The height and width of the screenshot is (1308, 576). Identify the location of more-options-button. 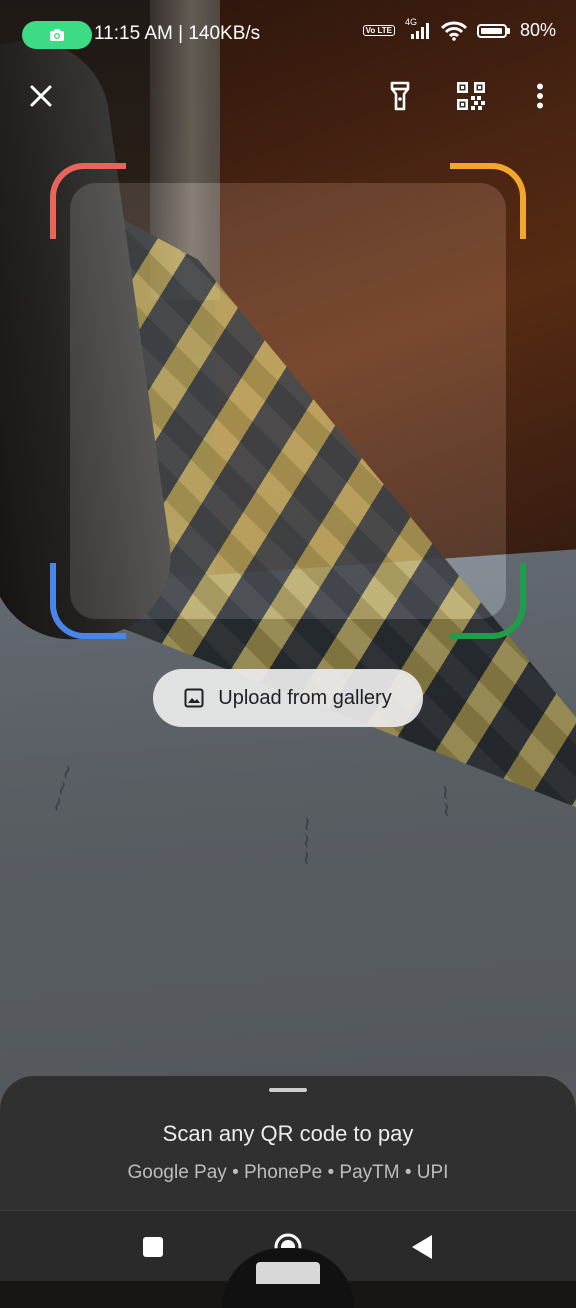
(540, 96).